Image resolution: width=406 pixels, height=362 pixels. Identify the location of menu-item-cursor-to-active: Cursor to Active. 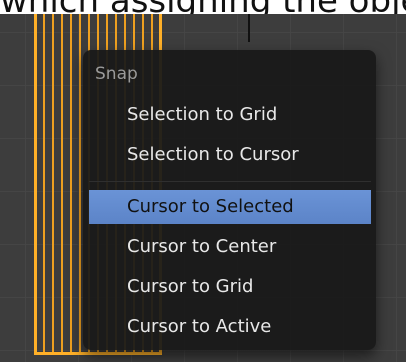
(230, 327).